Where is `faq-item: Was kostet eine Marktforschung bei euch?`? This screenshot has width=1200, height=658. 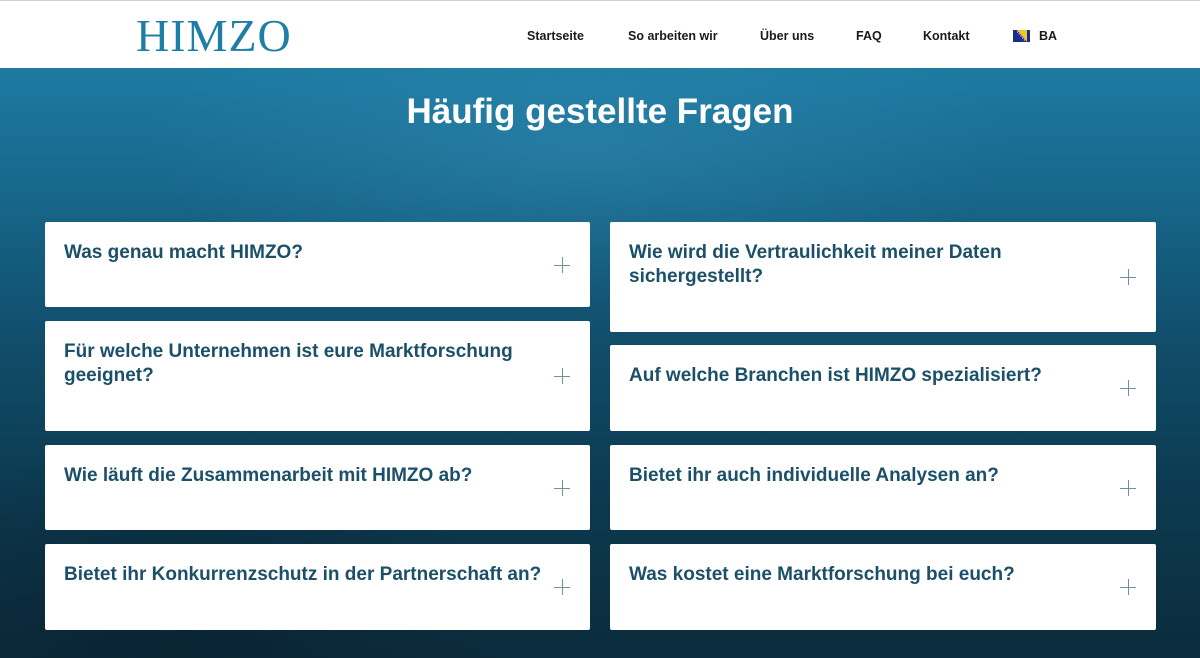
faq-item: Was kostet eine Marktforschung bei euch? is located at coordinates (883, 587).